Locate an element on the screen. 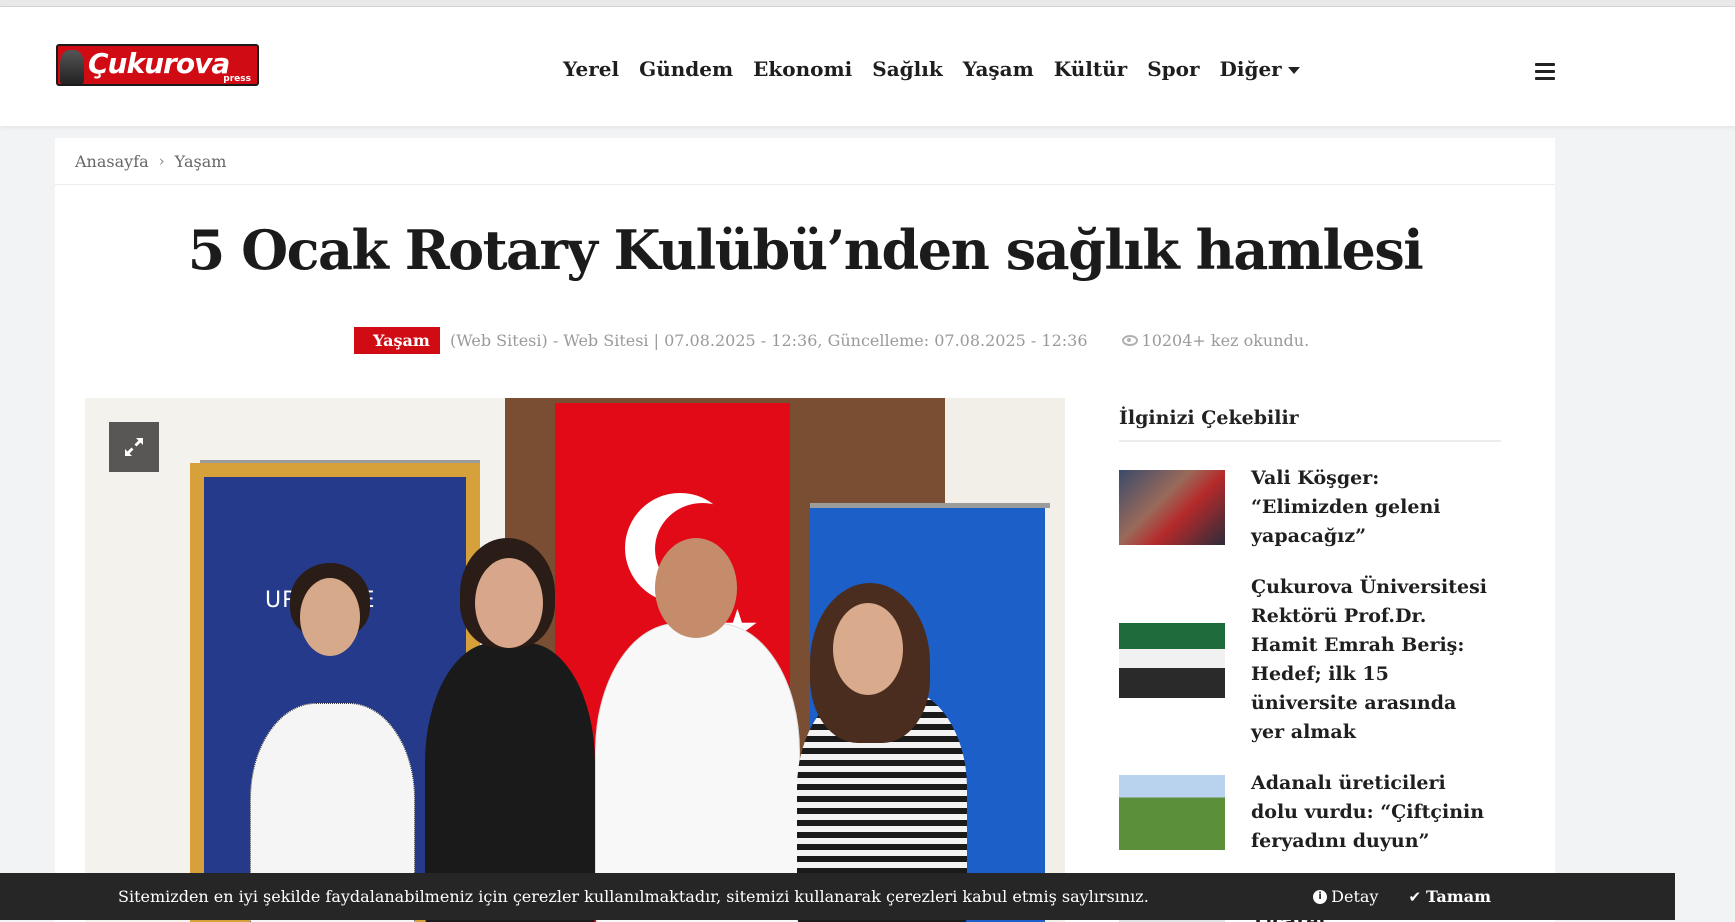 This screenshot has height=922, width=1735. check-icon: ✔ is located at coordinates (1415, 896).